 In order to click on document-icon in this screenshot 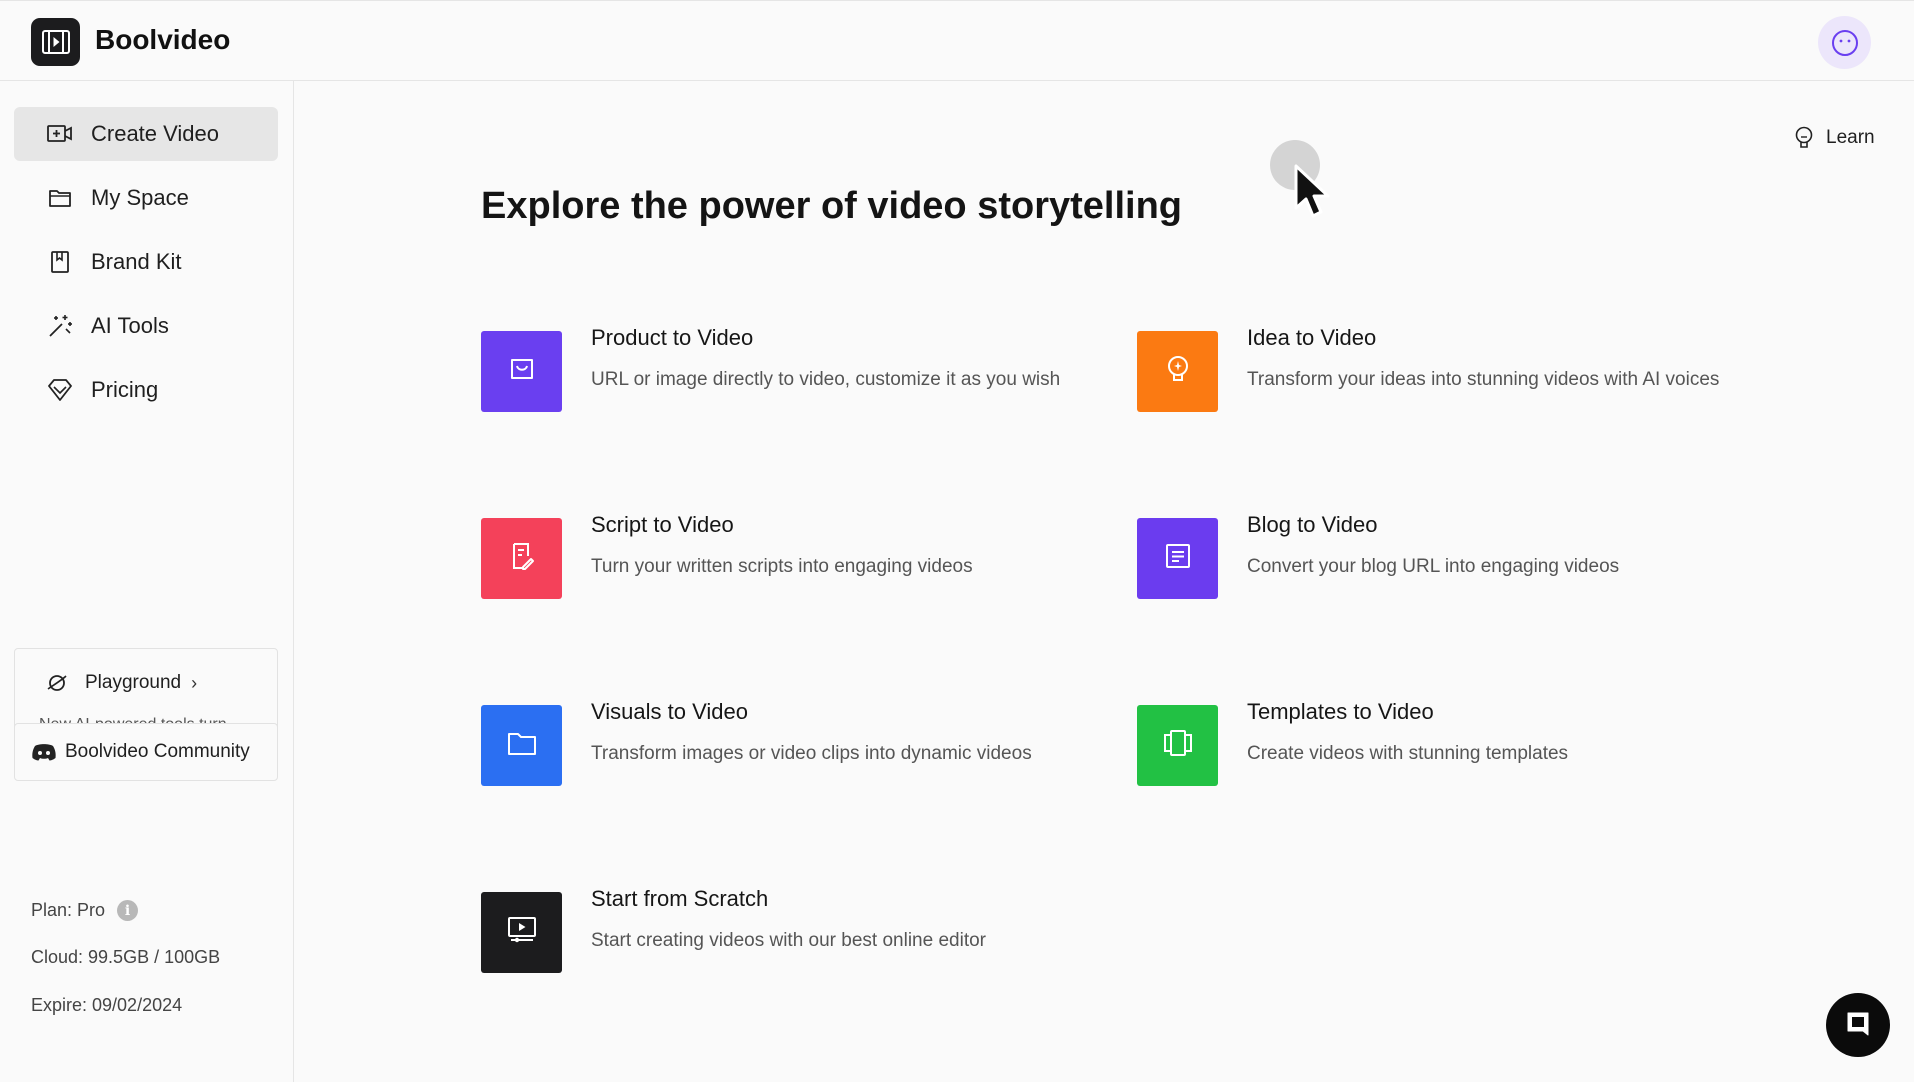, I will do `click(1178, 558)`.